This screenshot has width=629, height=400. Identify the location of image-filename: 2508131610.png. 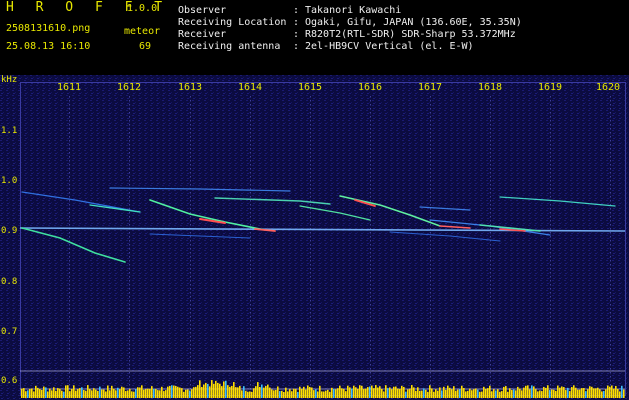
(48, 28).